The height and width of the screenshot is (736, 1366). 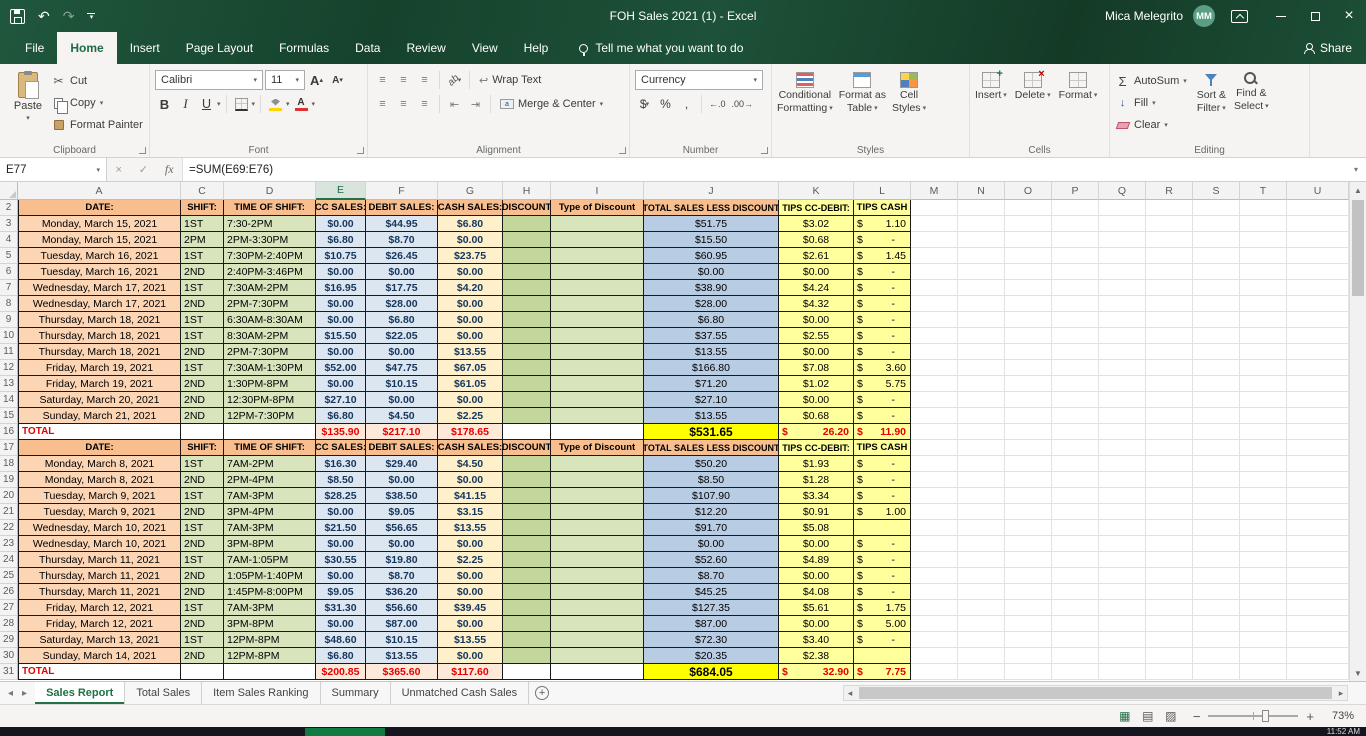 What do you see at coordinates (1263, 480) in the screenshot?
I see `cell-T19` at bounding box center [1263, 480].